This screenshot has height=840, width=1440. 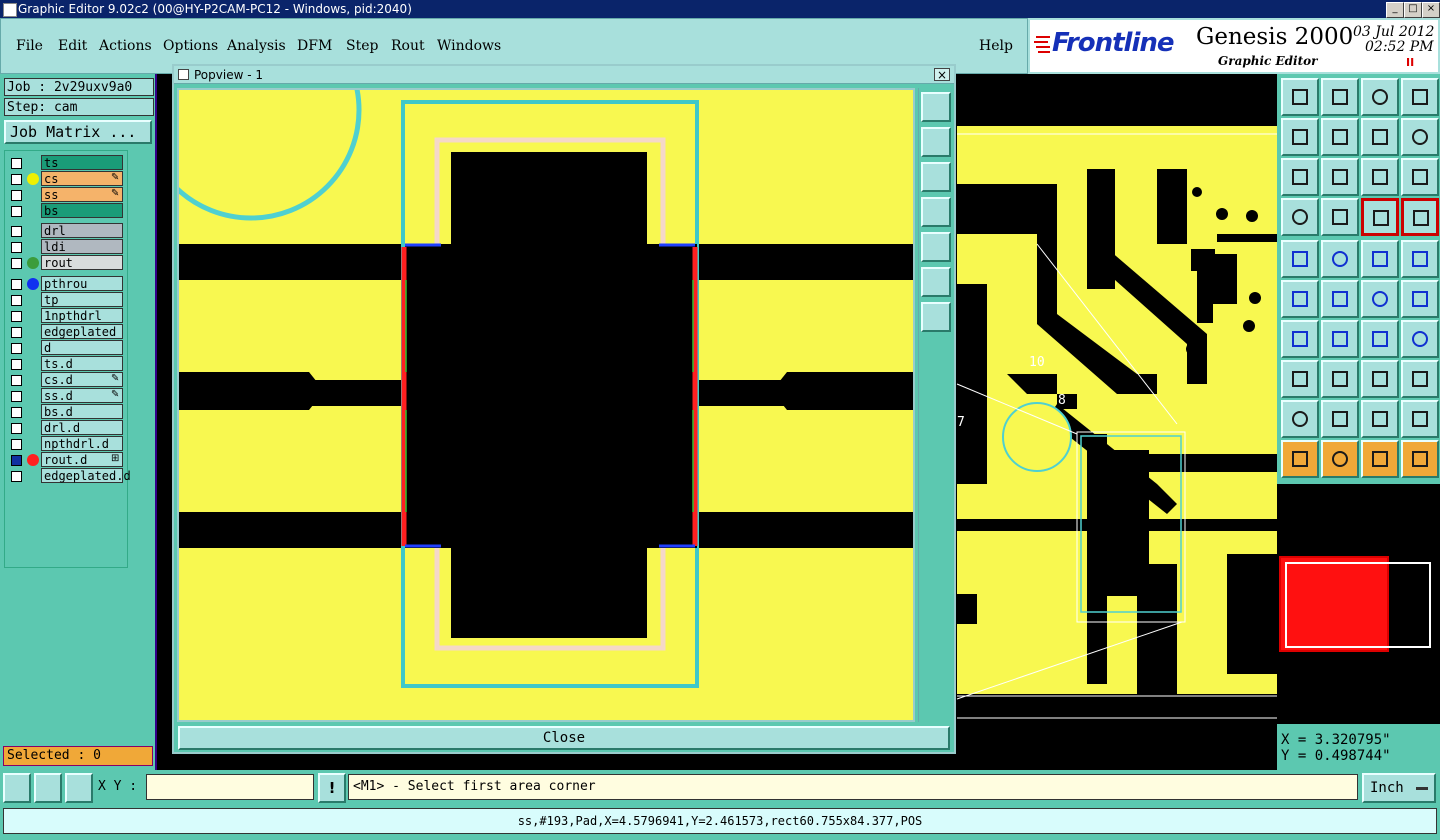 What do you see at coordinates (66, 163) in the screenshot?
I see `layer-row-ts: ts` at bounding box center [66, 163].